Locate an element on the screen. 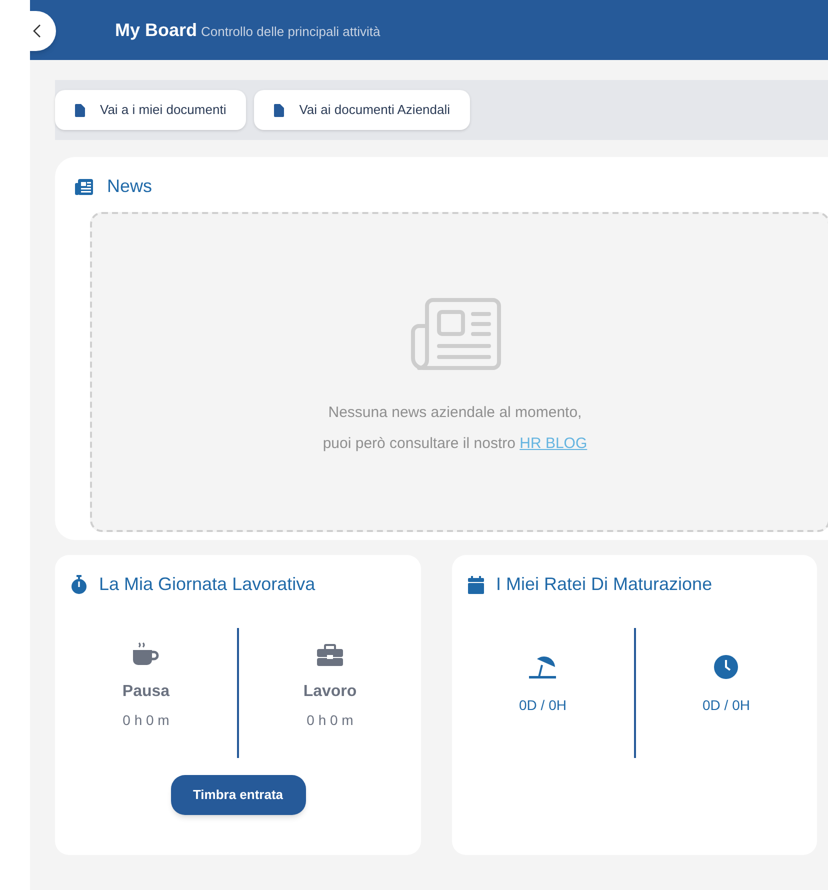 The height and width of the screenshot is (890, 828). chevron-left-icon is located at coordinates (37, 31).